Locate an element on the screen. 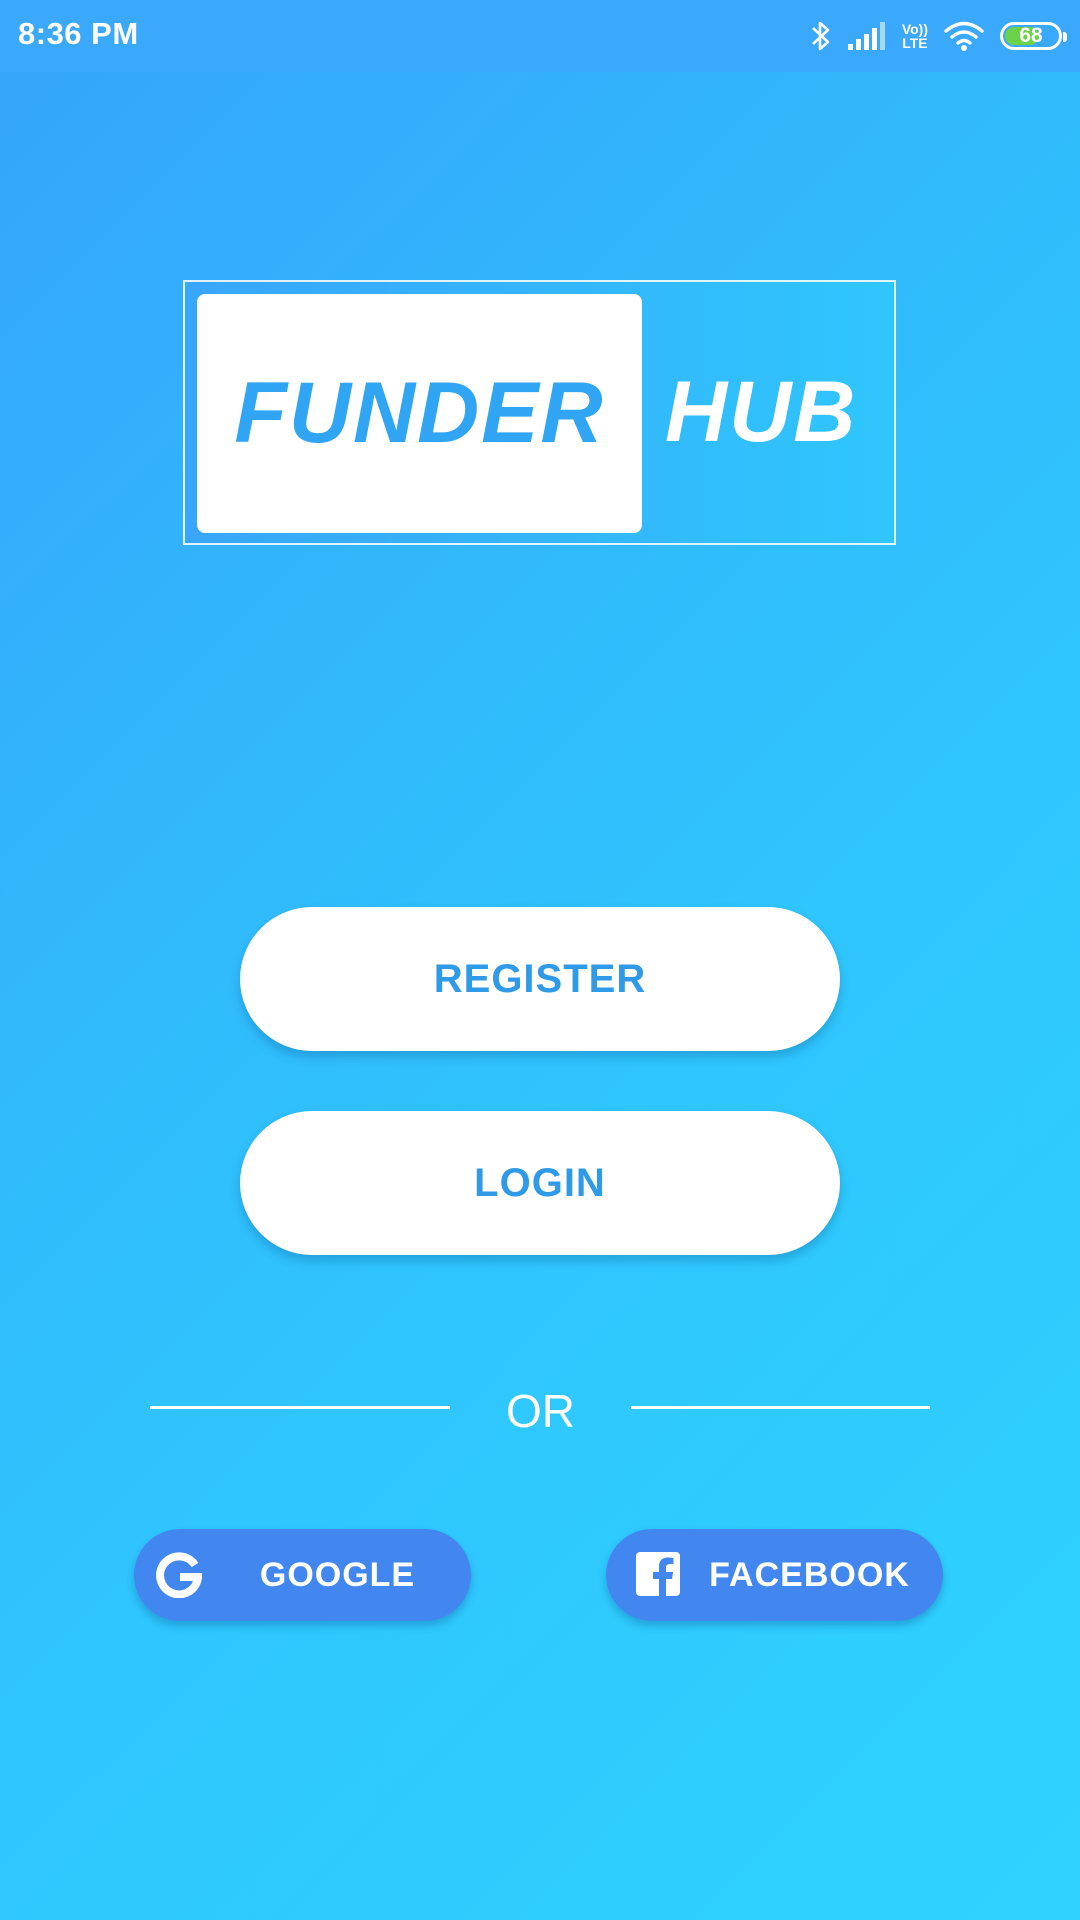  battery-level: 68 is located at coordinates (1031, 35).